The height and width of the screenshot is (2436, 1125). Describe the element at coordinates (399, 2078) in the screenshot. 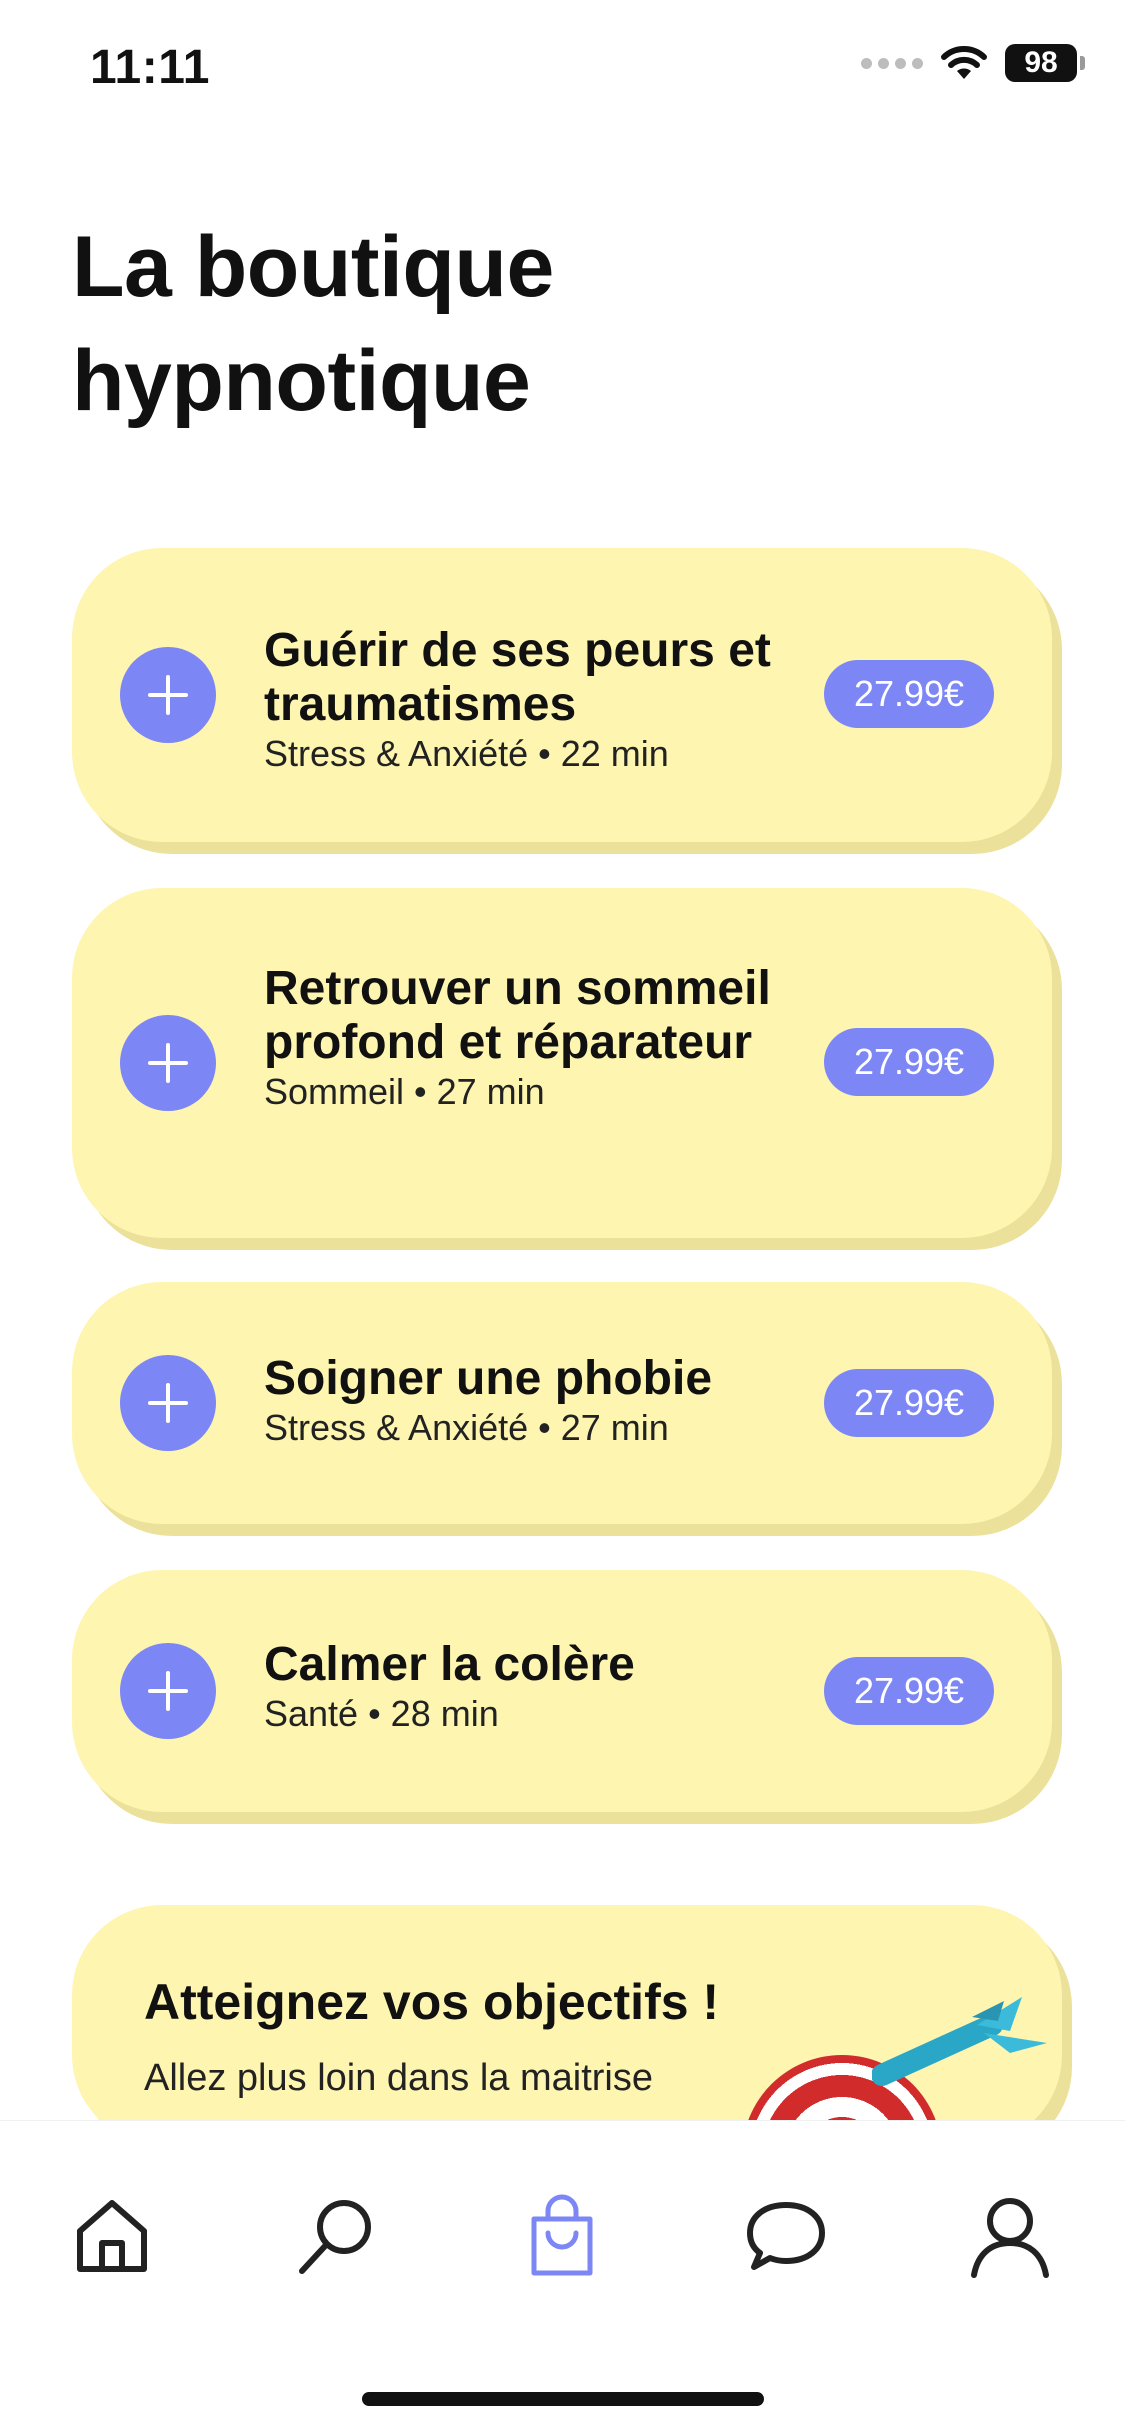

I see `promo-text: Allez plus loin dans la maitrise` at that location.